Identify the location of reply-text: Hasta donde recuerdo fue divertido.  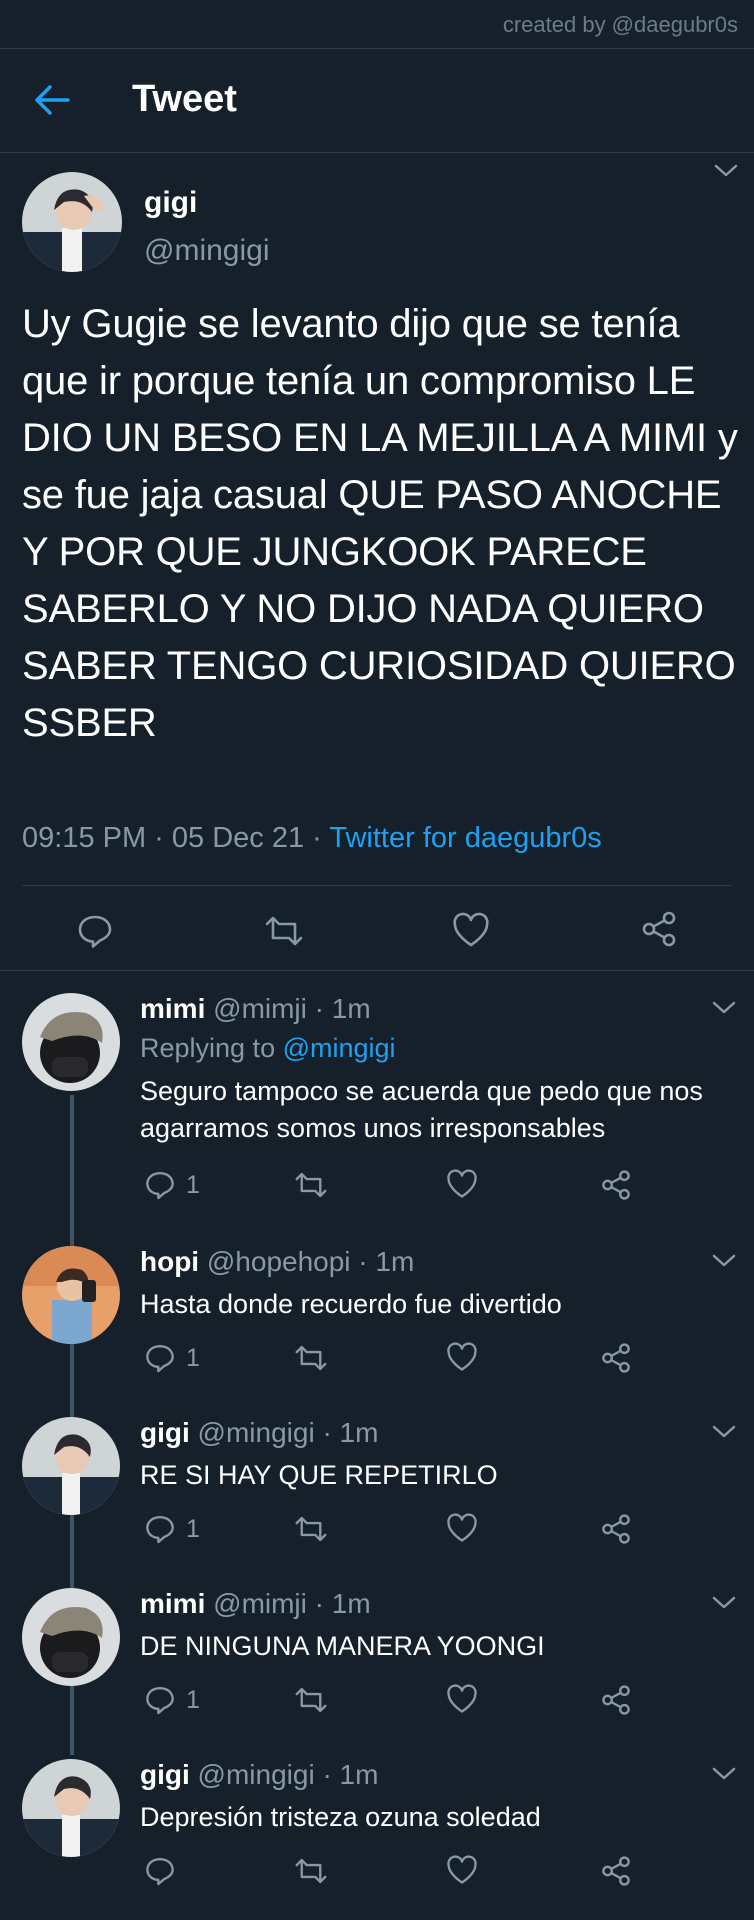
(351, 1304).